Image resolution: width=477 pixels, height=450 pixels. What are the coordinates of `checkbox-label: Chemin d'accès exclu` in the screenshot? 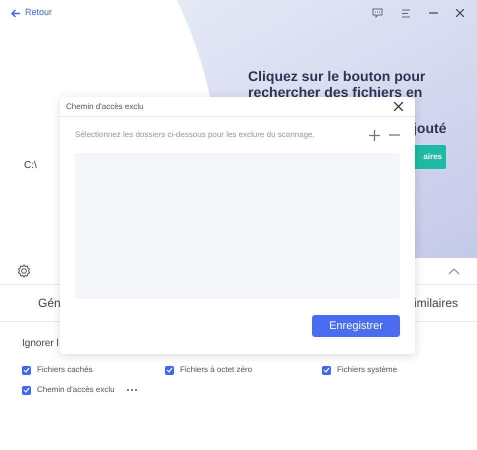 It's located at (76, 390).